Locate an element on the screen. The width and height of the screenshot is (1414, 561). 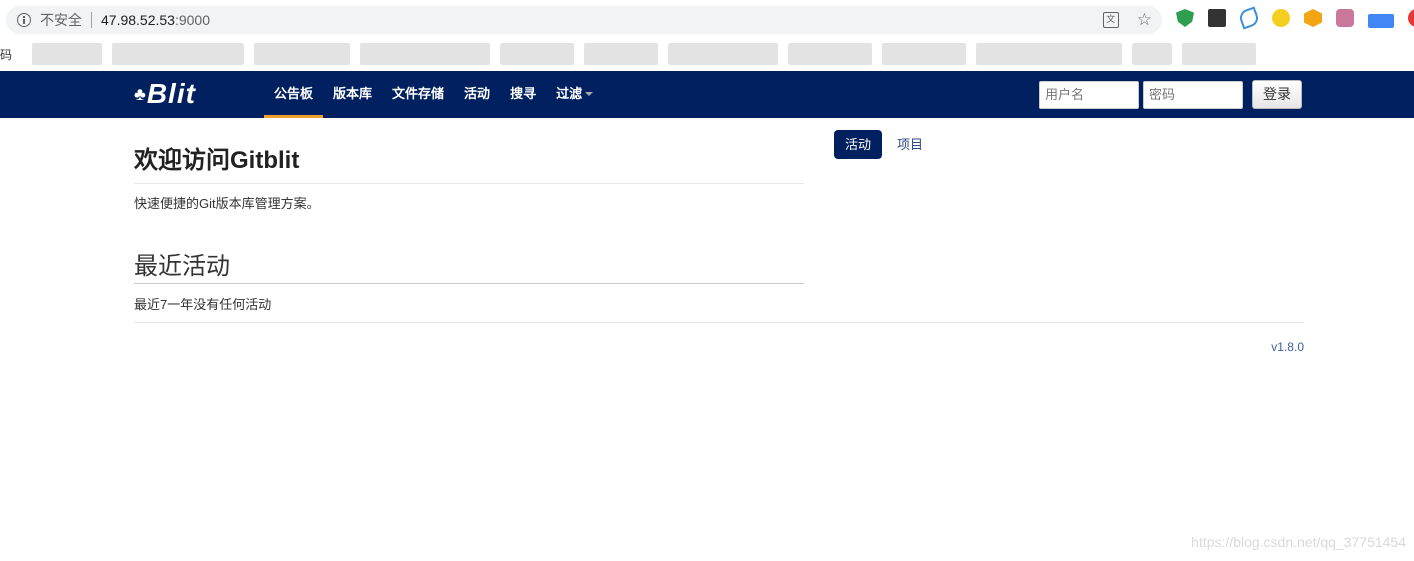
nav-label: 公告板 is located at coordinates (294, 93).